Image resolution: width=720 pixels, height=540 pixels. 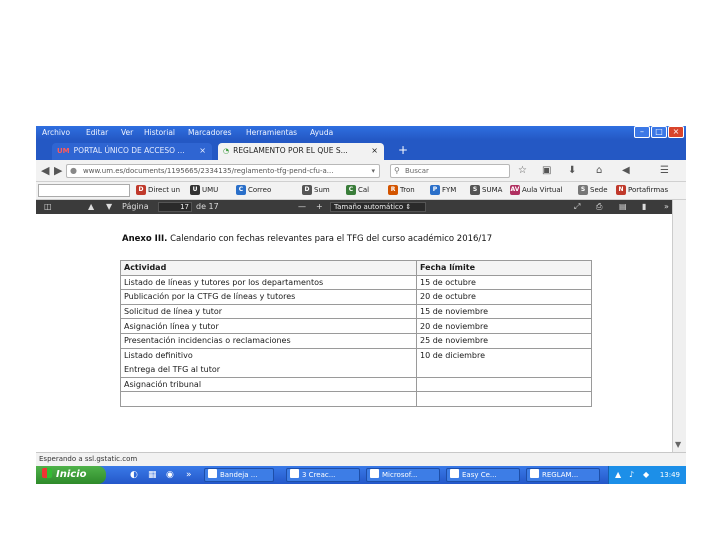 What do you see at coordinates (159, 132) in the screenshot?
I see `menu-historial: Historial` at bounding box center [159, 132].